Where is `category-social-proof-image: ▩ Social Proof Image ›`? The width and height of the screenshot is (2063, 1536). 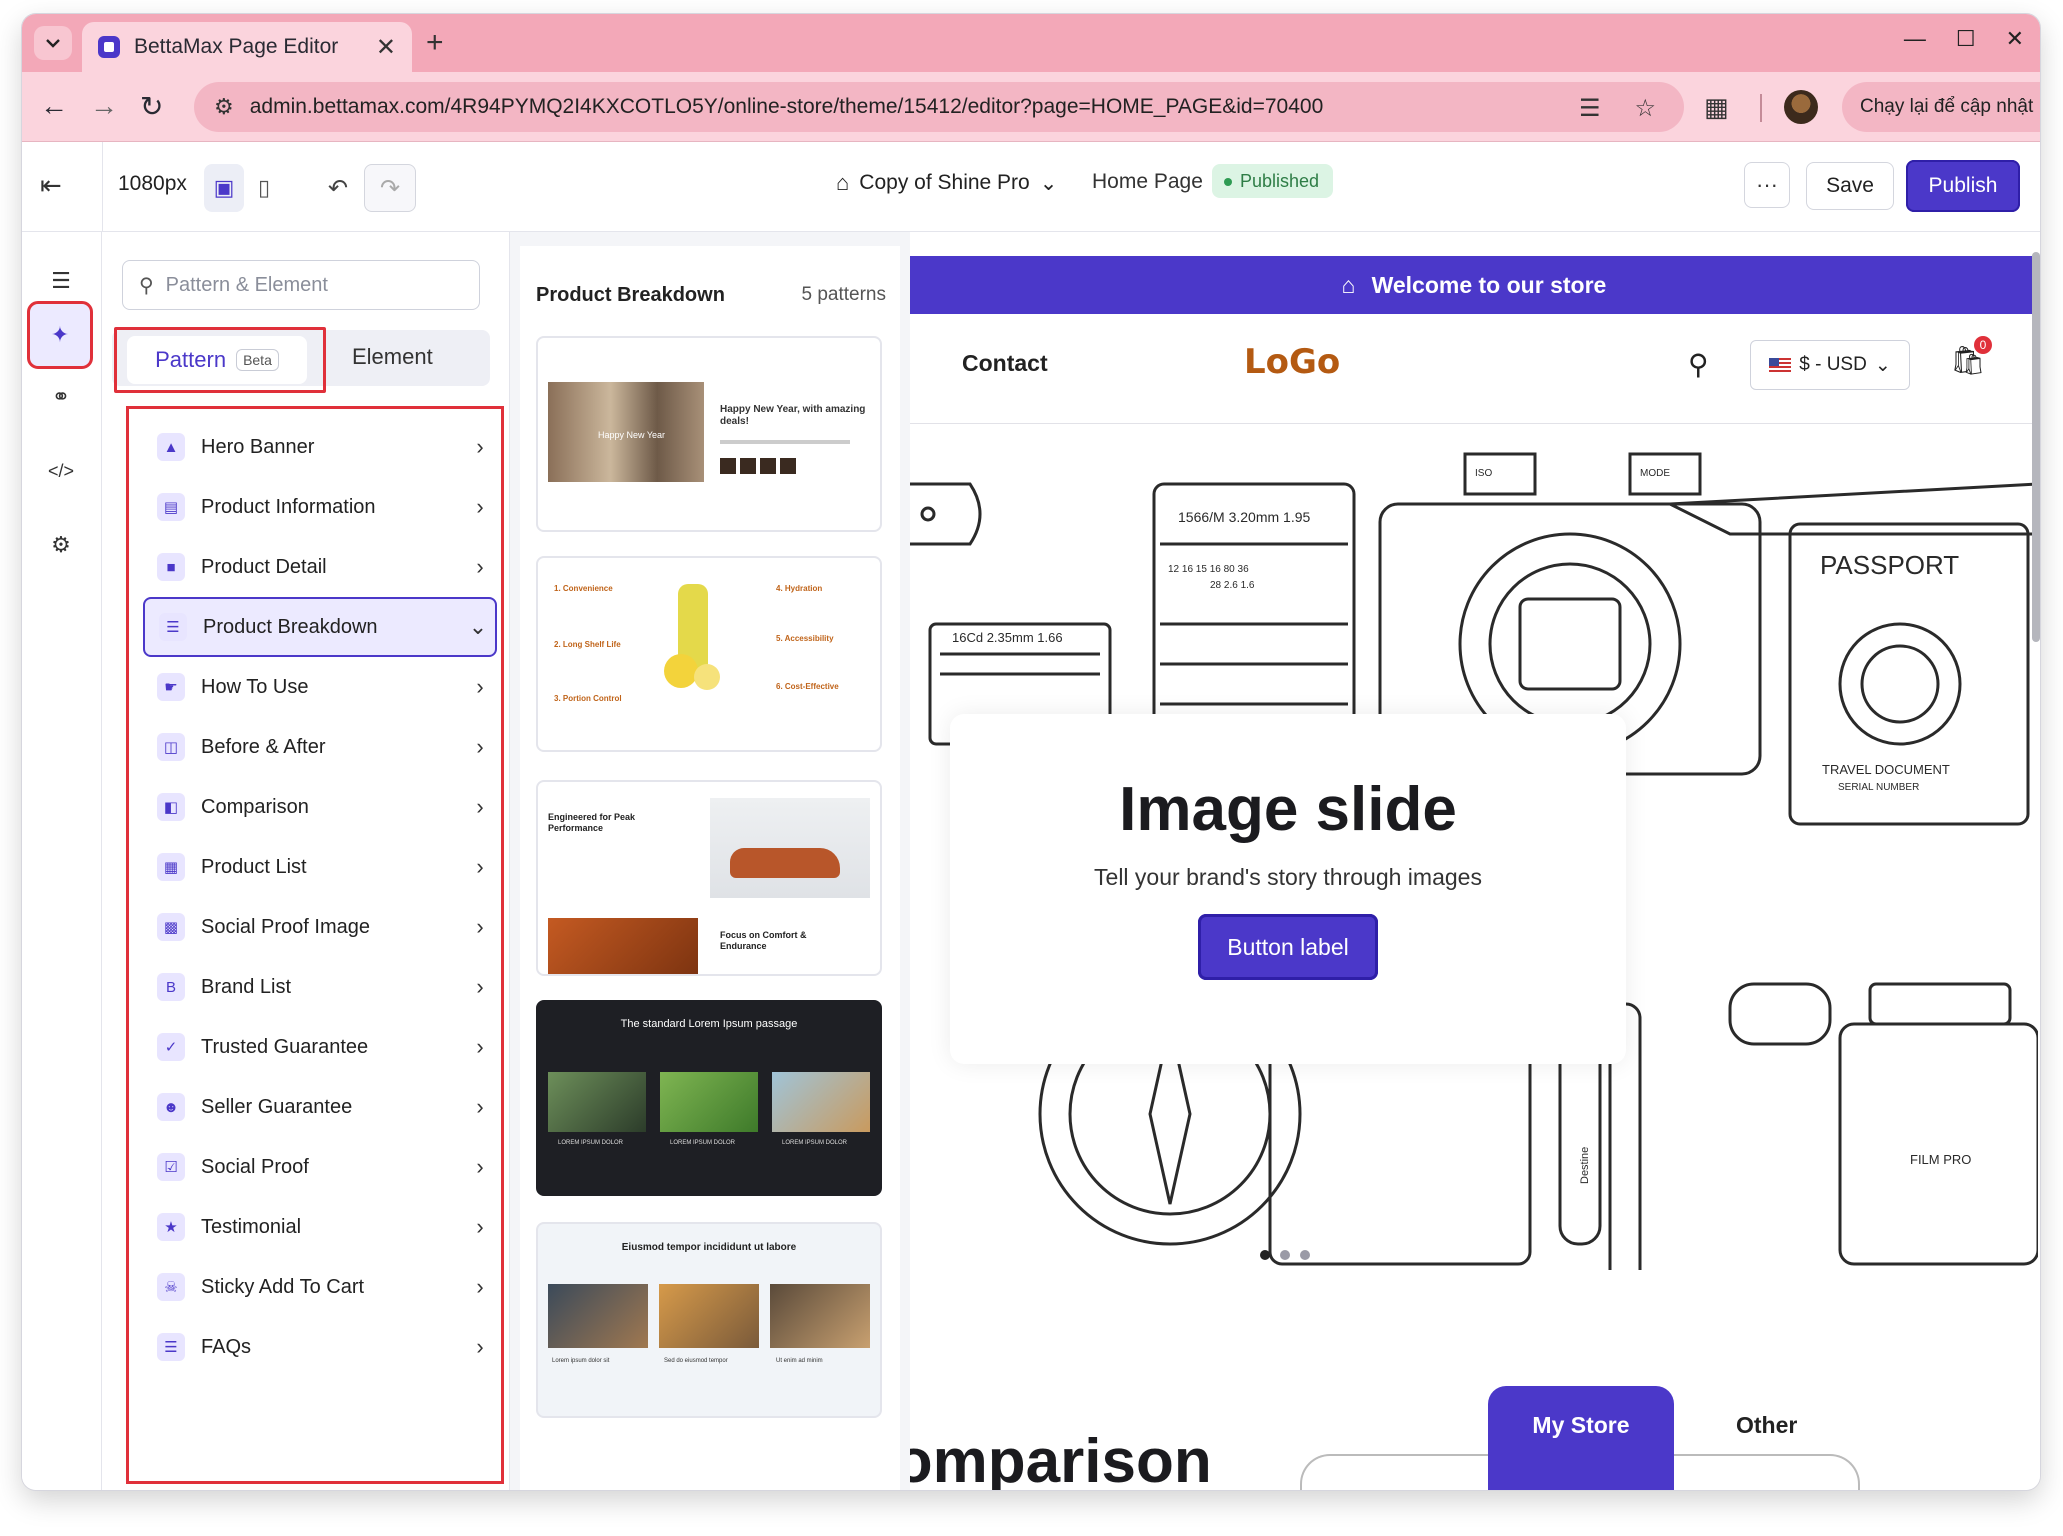 category-social-proof-image: ▩ Social Proof Image › is located at coordinates (320, 927).